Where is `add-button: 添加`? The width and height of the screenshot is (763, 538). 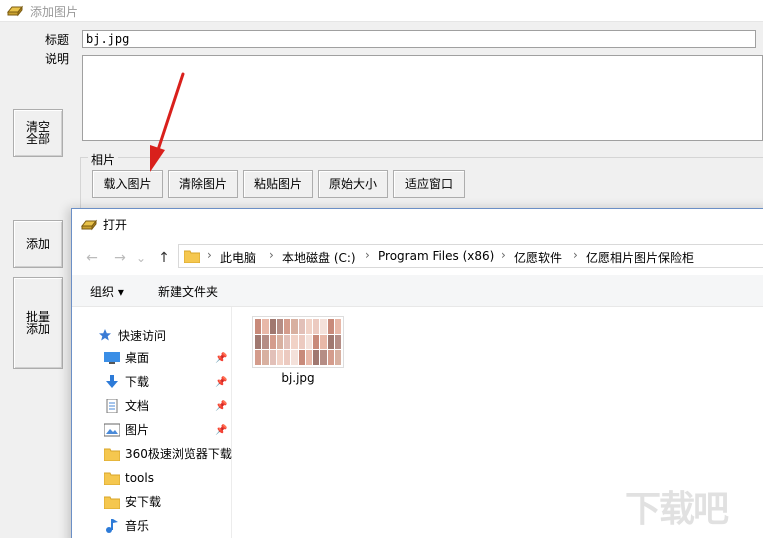
add-button: 添加 is located at coordinates (38, 244).